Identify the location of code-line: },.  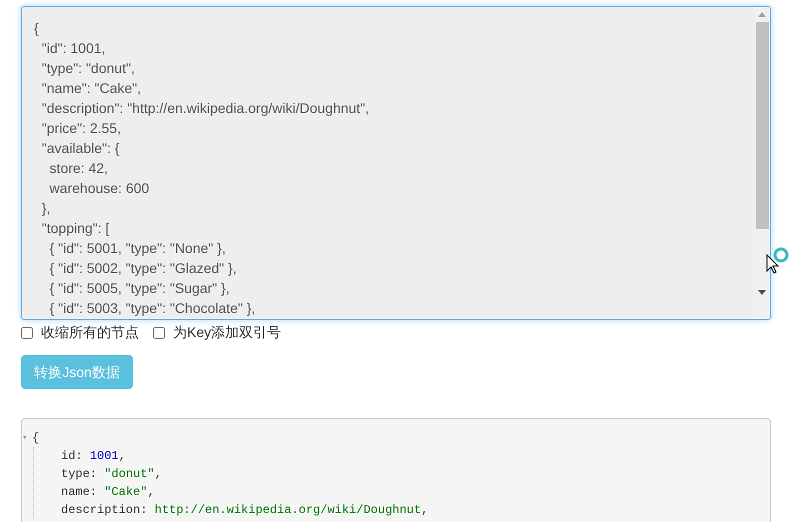
(45, 208).